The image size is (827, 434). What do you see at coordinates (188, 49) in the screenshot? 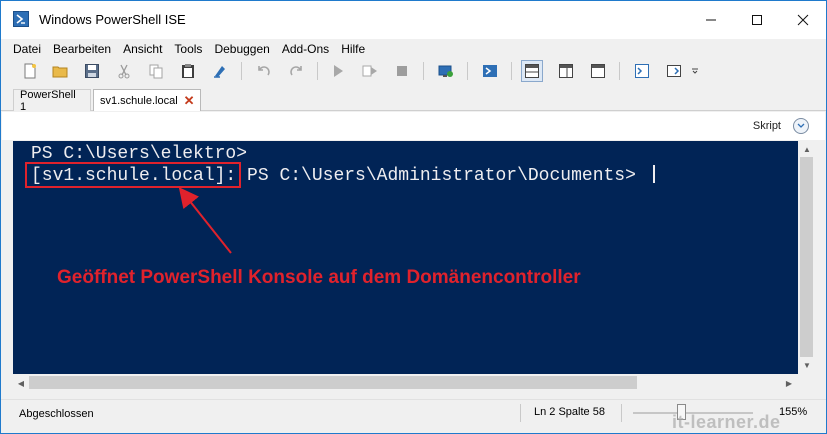
I see `menu-tools: Tools` at bounding box center [188, 49].